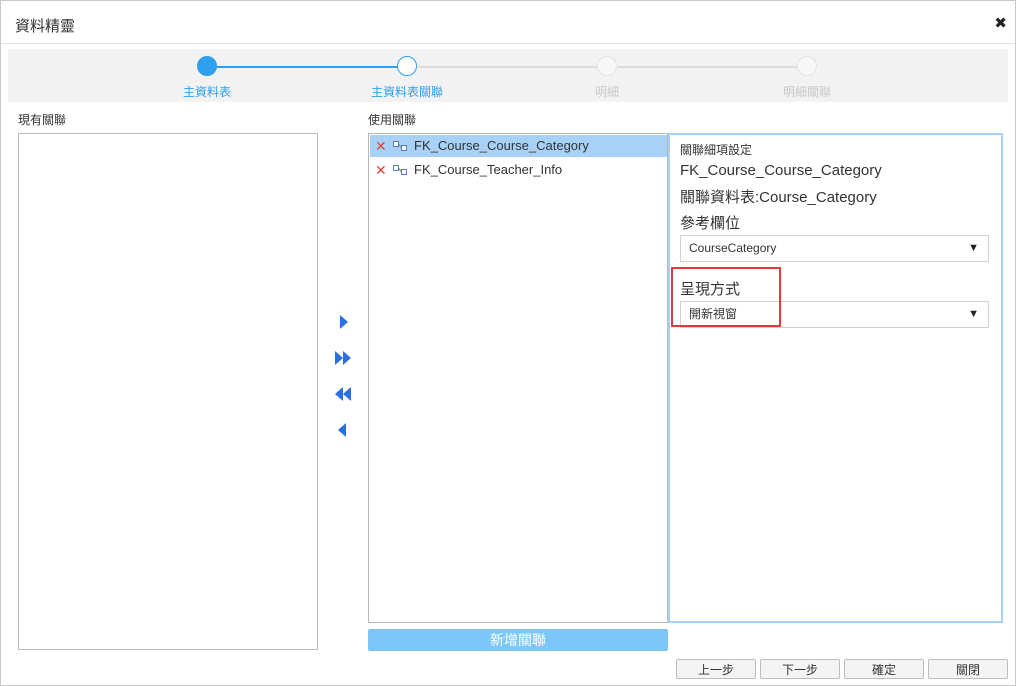  Describe the element at coordinates (406, 92) in the screenshot. I see `step-label-main-table-relations: 主資料表關聯` at that location.